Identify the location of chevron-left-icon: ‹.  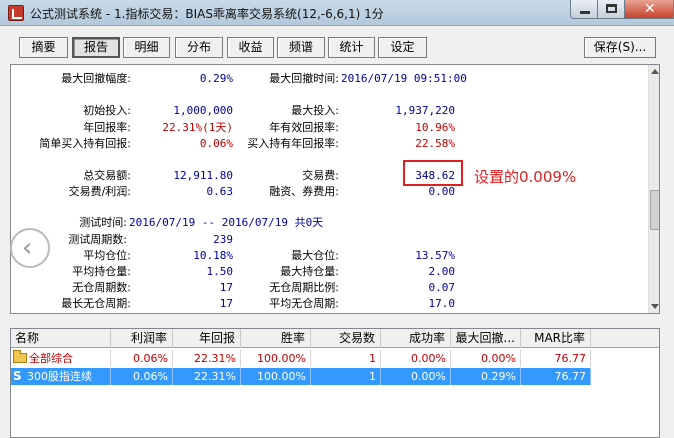
(27, 248).